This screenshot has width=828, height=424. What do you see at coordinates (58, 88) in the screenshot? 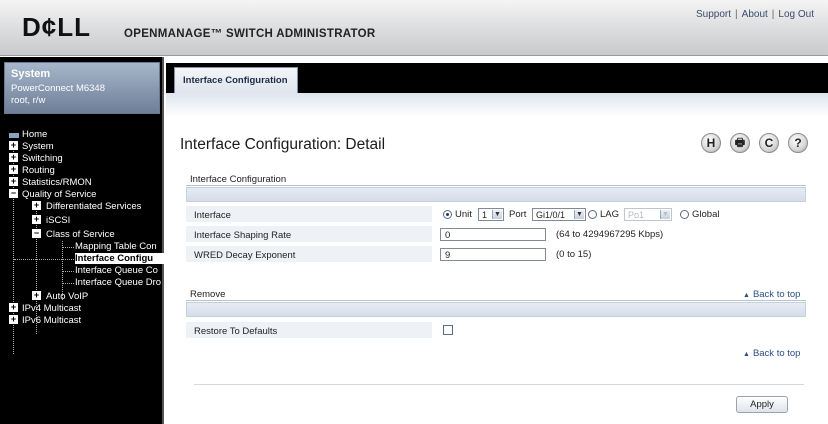
I see `system-model: PowerConnect M6348` at bounding box center [58, 88].